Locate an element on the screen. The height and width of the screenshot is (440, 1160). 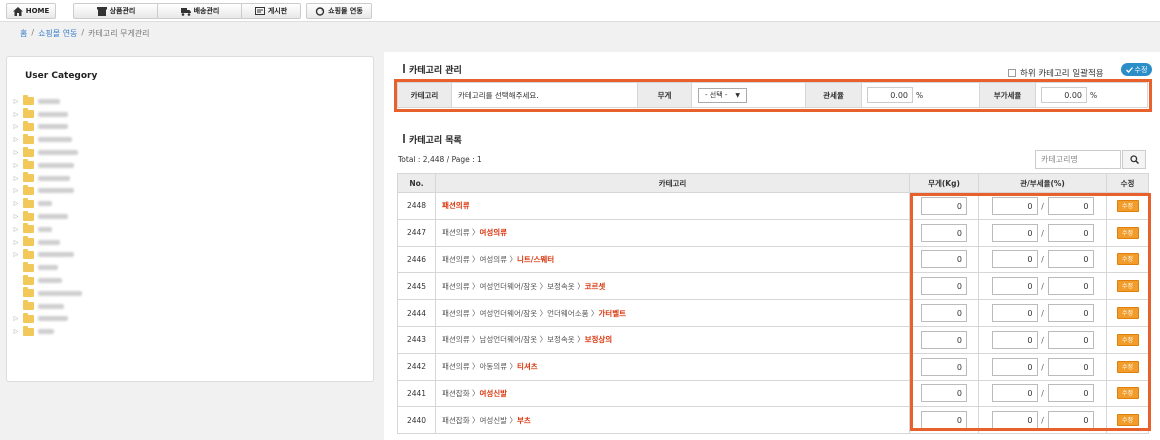
home-icon is located at coordinates (17, 11).